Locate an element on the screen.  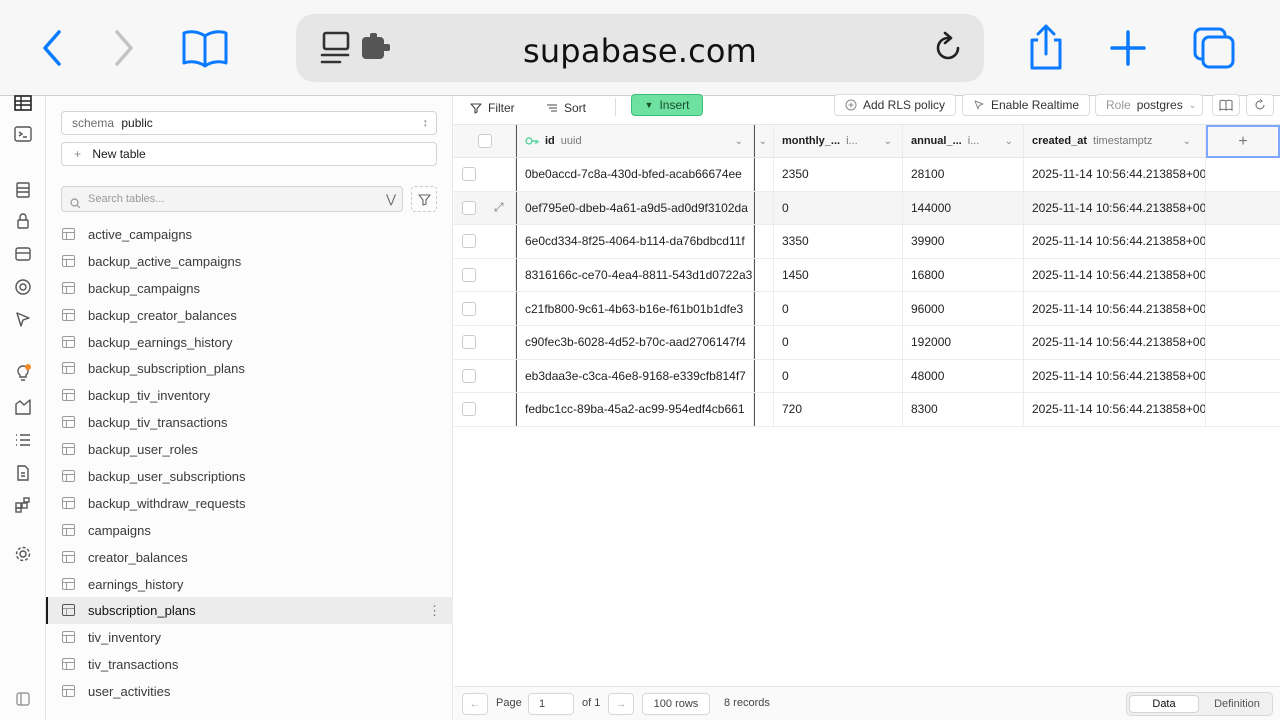
column-header-monthly: monthly_... i... ⌄ is located at coordinates (838, 141).